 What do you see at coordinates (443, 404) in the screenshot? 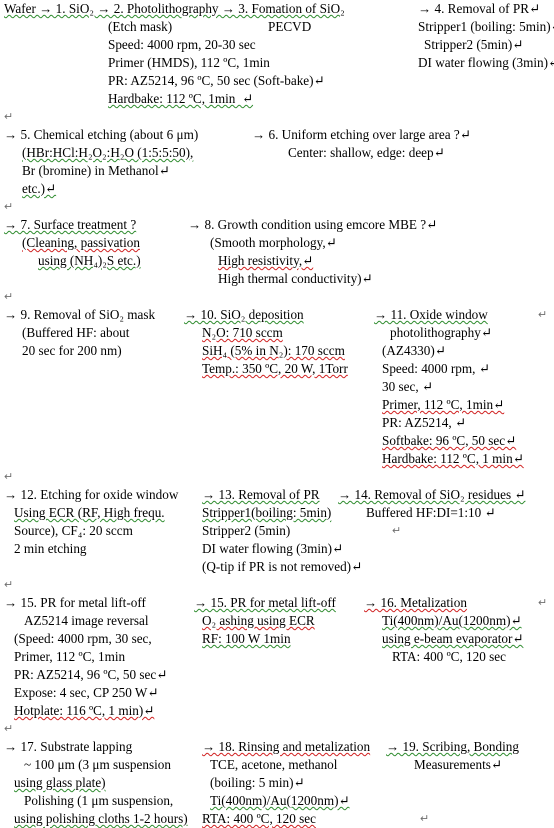
I see `step-11-detail: Primer, 112 ºC, 1min↵` at bounding box center [443, 404].